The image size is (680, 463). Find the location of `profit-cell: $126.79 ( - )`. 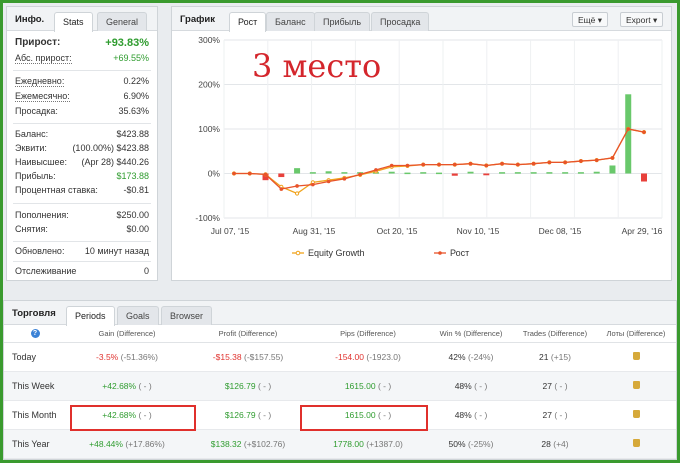

profit-cell: $126.79 ( - ) is located at coordinates (248, 415).